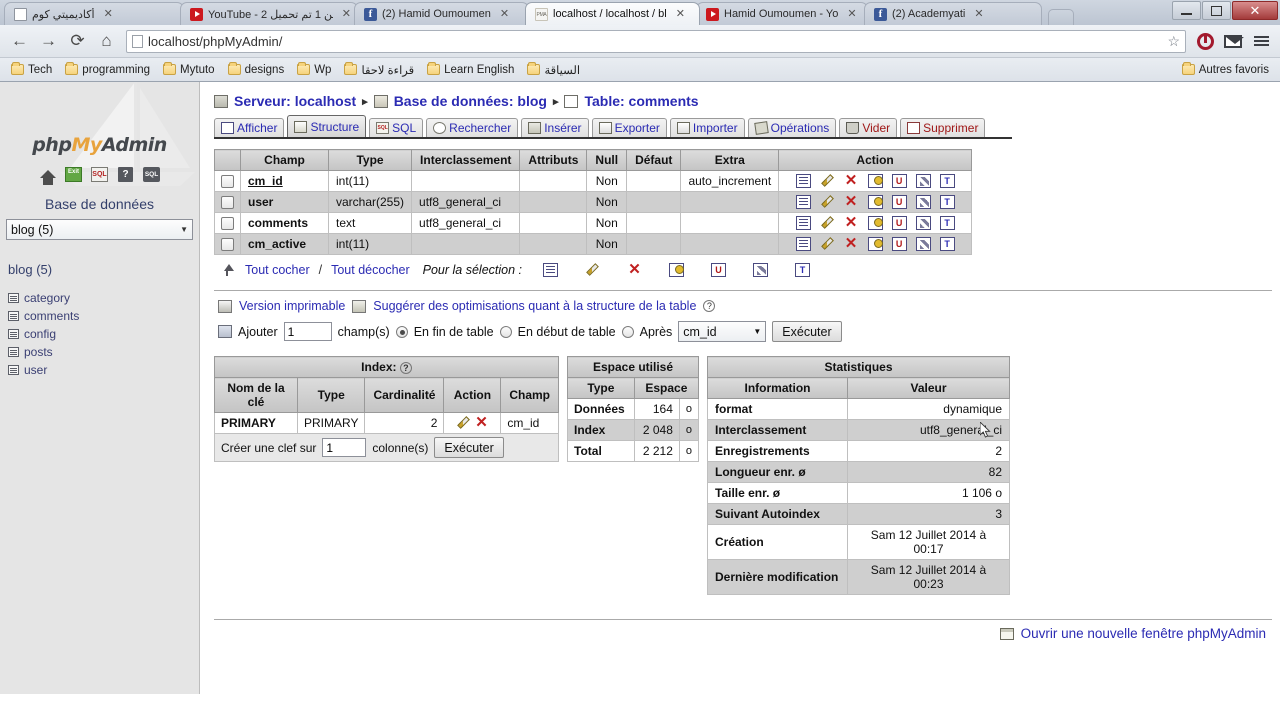 The image size is (1280, 720). I want to click on database-select: blog (5) ▼, so click(99, 229).